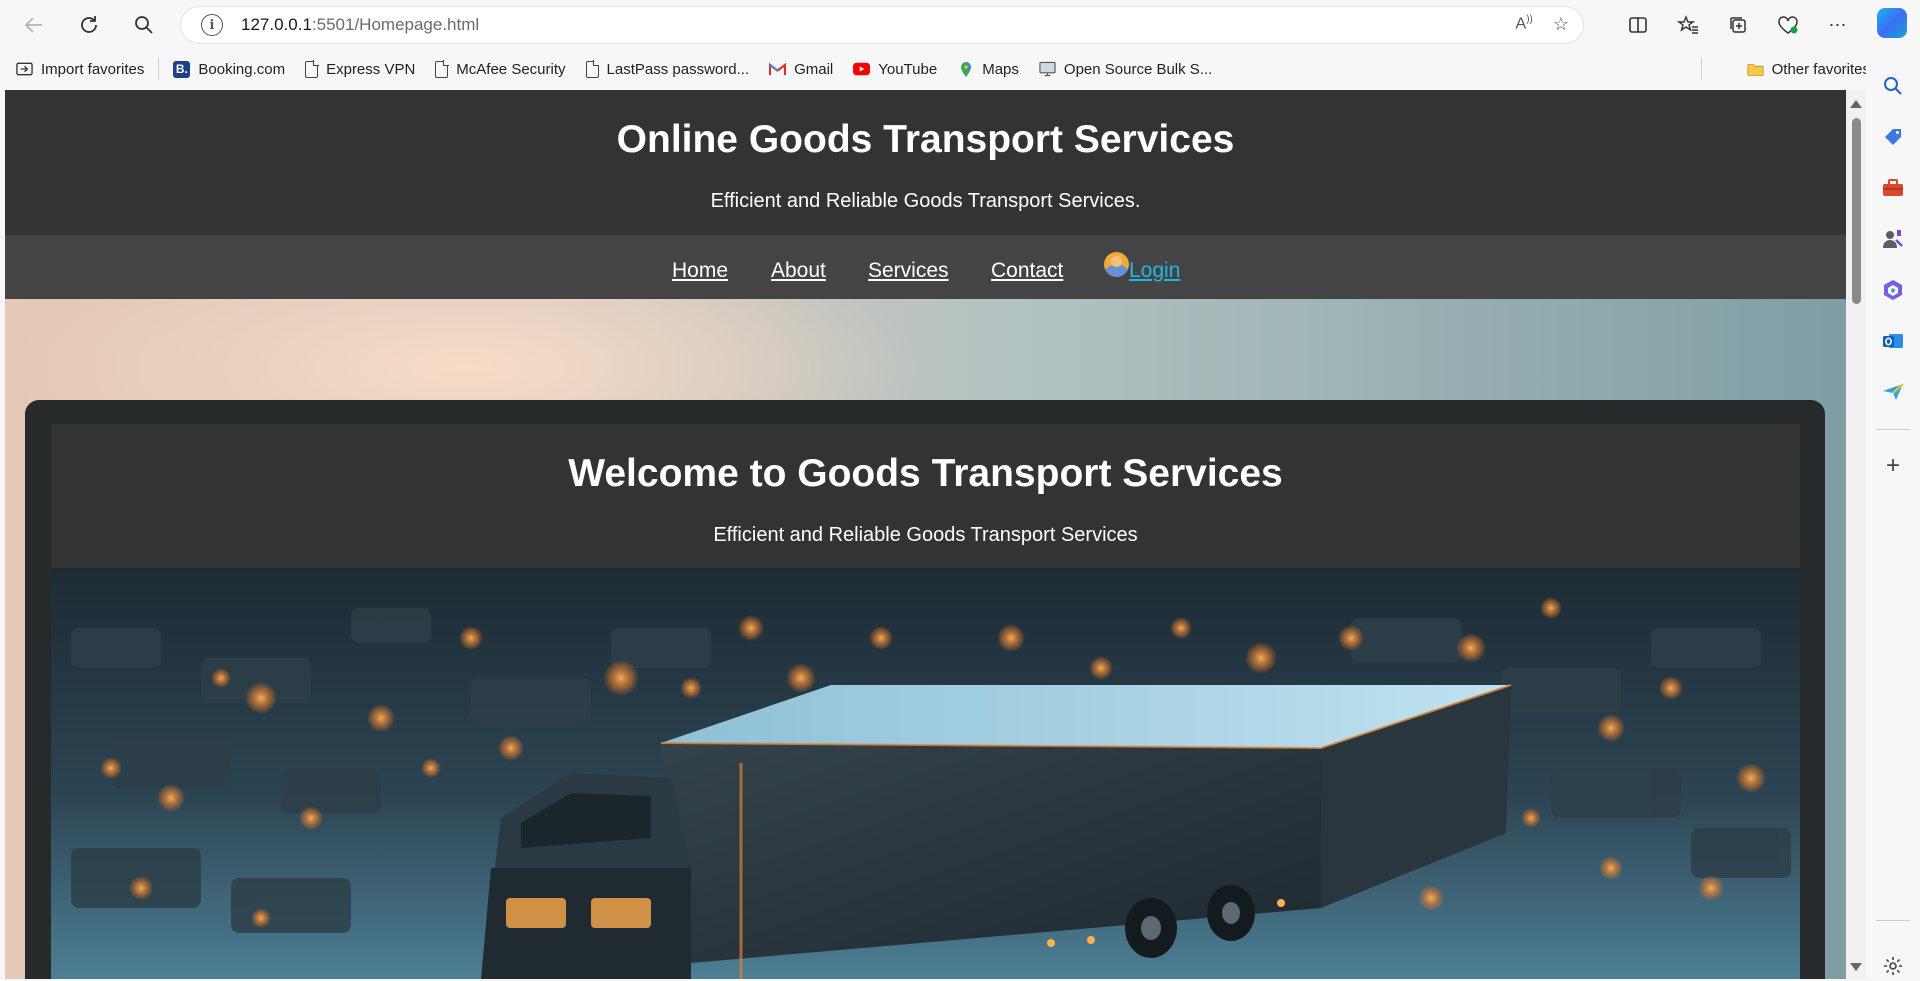 The height and width of the screenshot is (981, 1920). I want to click on user-avatar-icon, so click(1116, 264).